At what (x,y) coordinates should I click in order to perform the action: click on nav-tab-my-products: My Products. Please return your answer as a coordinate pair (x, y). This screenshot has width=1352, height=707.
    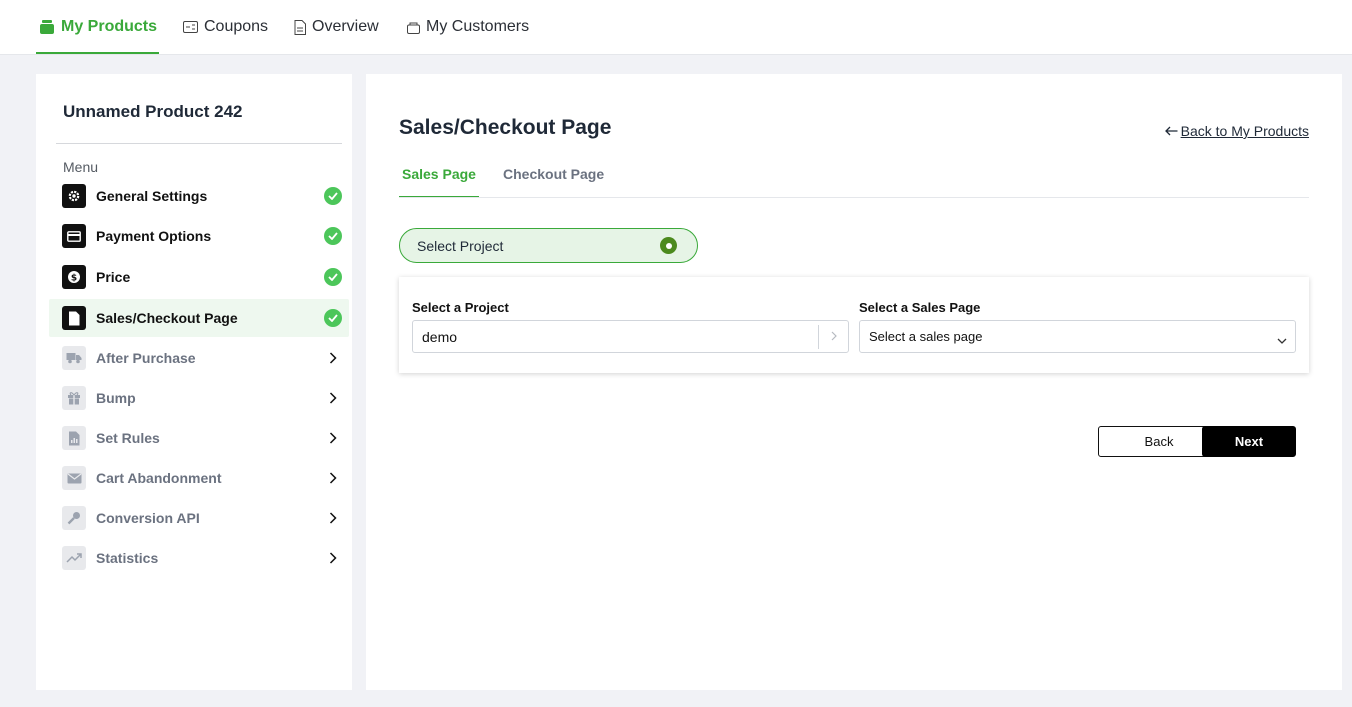
    Looking at the image, I should click on (97, 27).